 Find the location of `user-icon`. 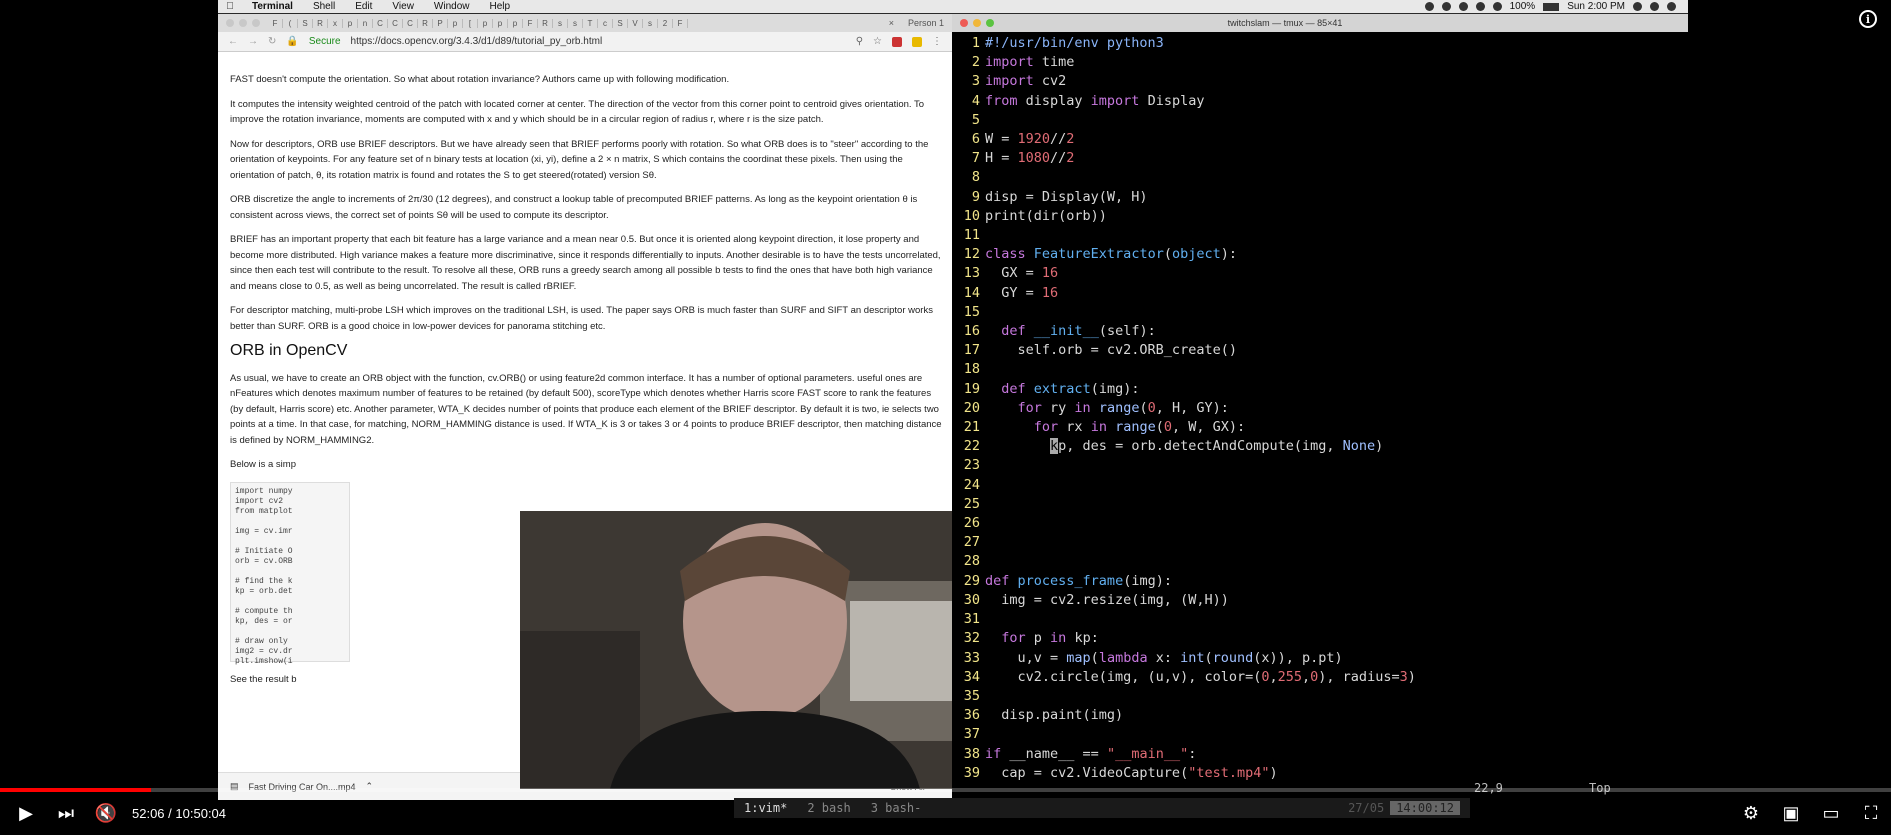

user-icon is located at coordinates (1654, 6).